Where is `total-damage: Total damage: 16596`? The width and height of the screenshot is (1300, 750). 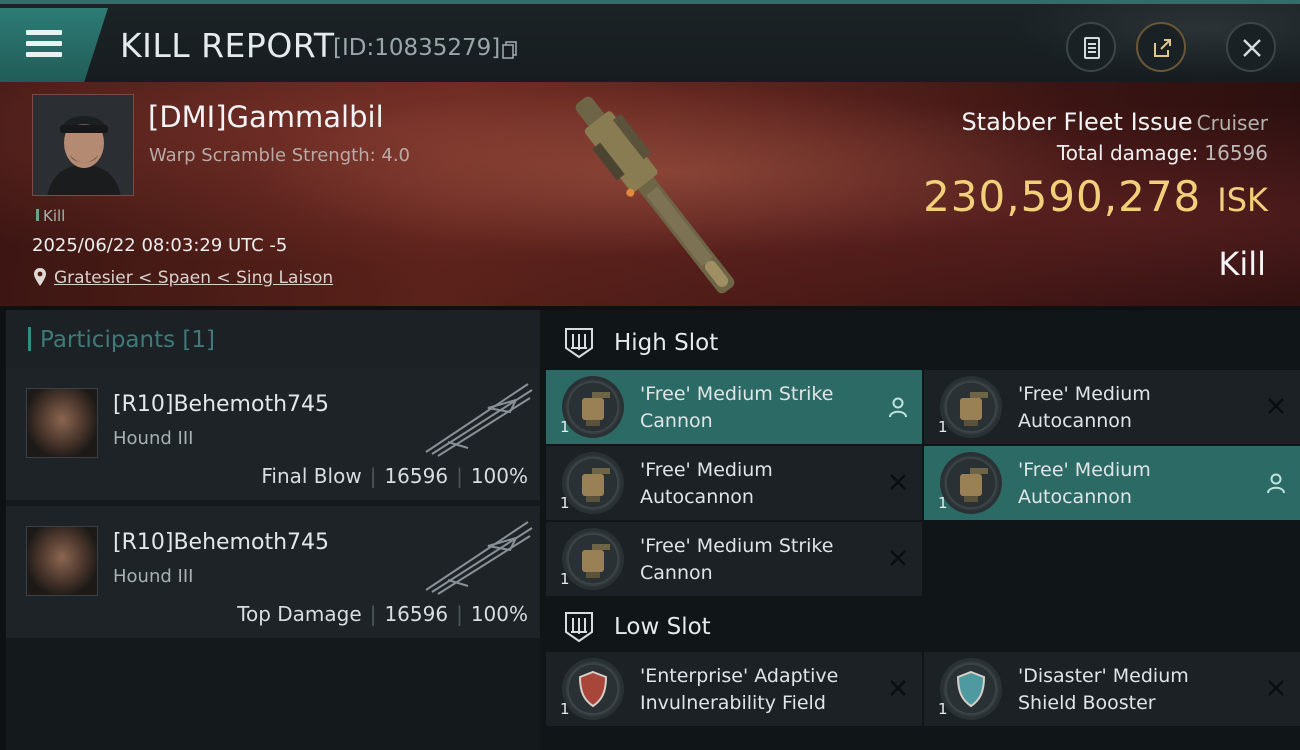 total-damage: Total damage: 16596 is located at coordinates (1162, 153).